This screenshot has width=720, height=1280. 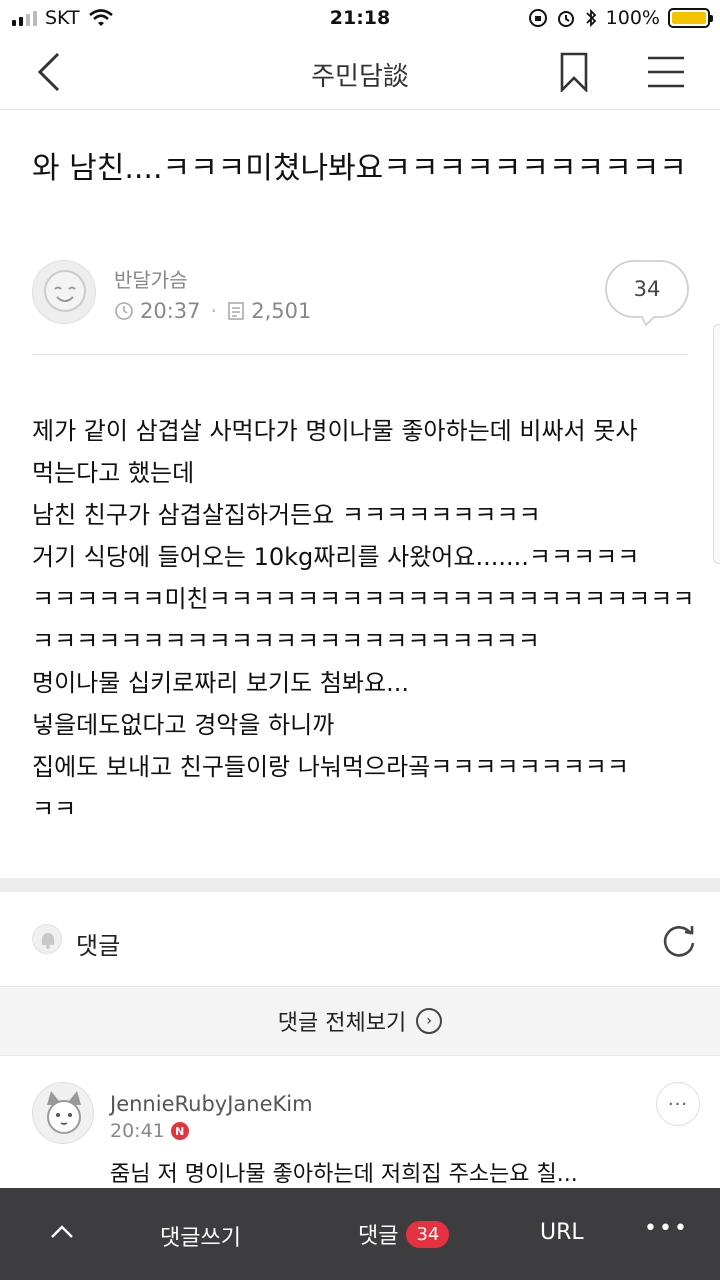 What do you see at coordinates (404, 1234) in the screenshot?
I see `comments-button: 댓글 34` at bounding box center [404, 1234].